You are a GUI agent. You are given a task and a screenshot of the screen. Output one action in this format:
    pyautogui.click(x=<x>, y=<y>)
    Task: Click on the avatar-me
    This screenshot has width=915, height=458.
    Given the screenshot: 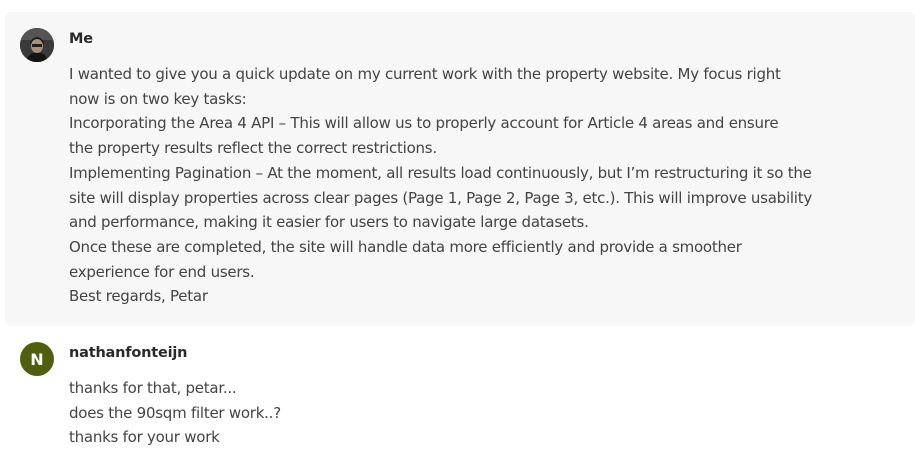 What is the action you would take?
    pyautogui.click(x=37, y=45)
    